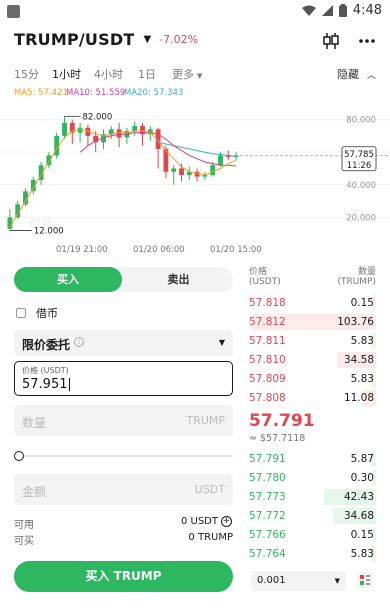 This screenshot has height=613, width=390. I want to click on buy-sell-tabs: 买入 卖出, so click(123, 279).